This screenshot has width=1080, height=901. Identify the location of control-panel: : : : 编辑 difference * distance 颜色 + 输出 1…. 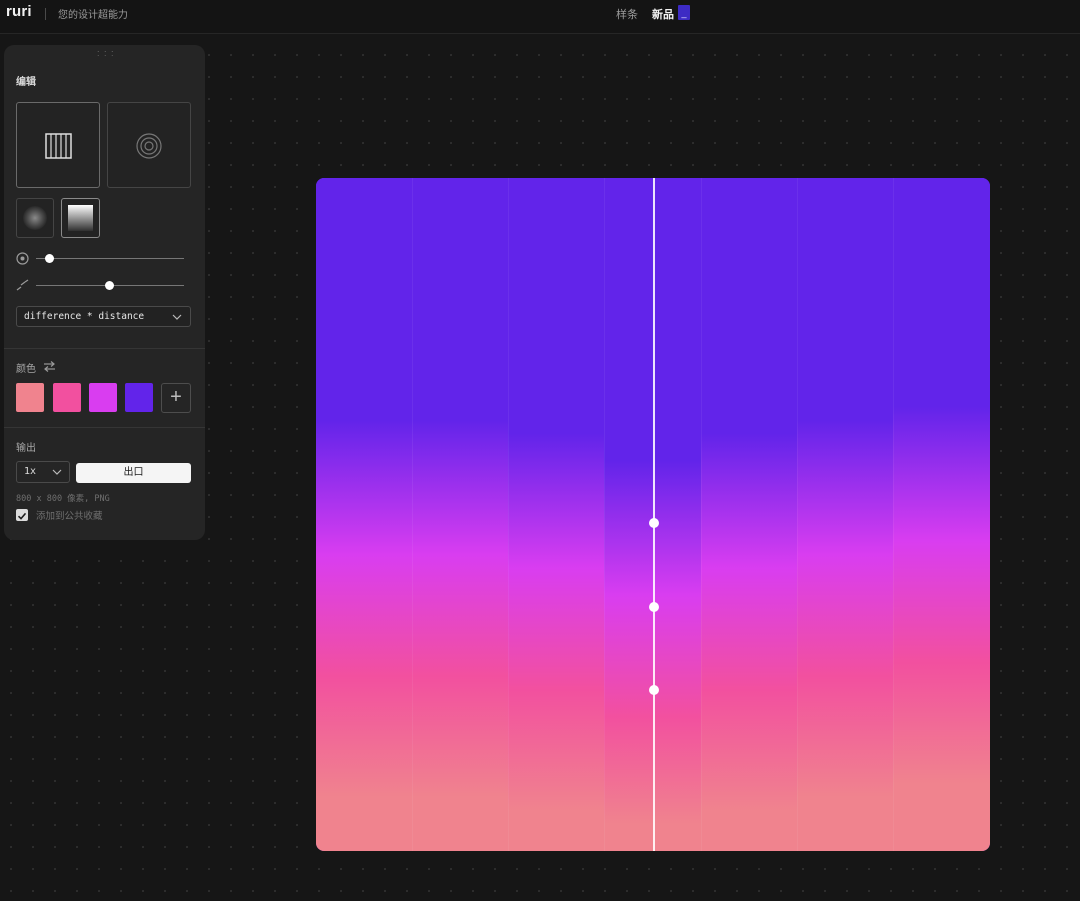
(104, 292).